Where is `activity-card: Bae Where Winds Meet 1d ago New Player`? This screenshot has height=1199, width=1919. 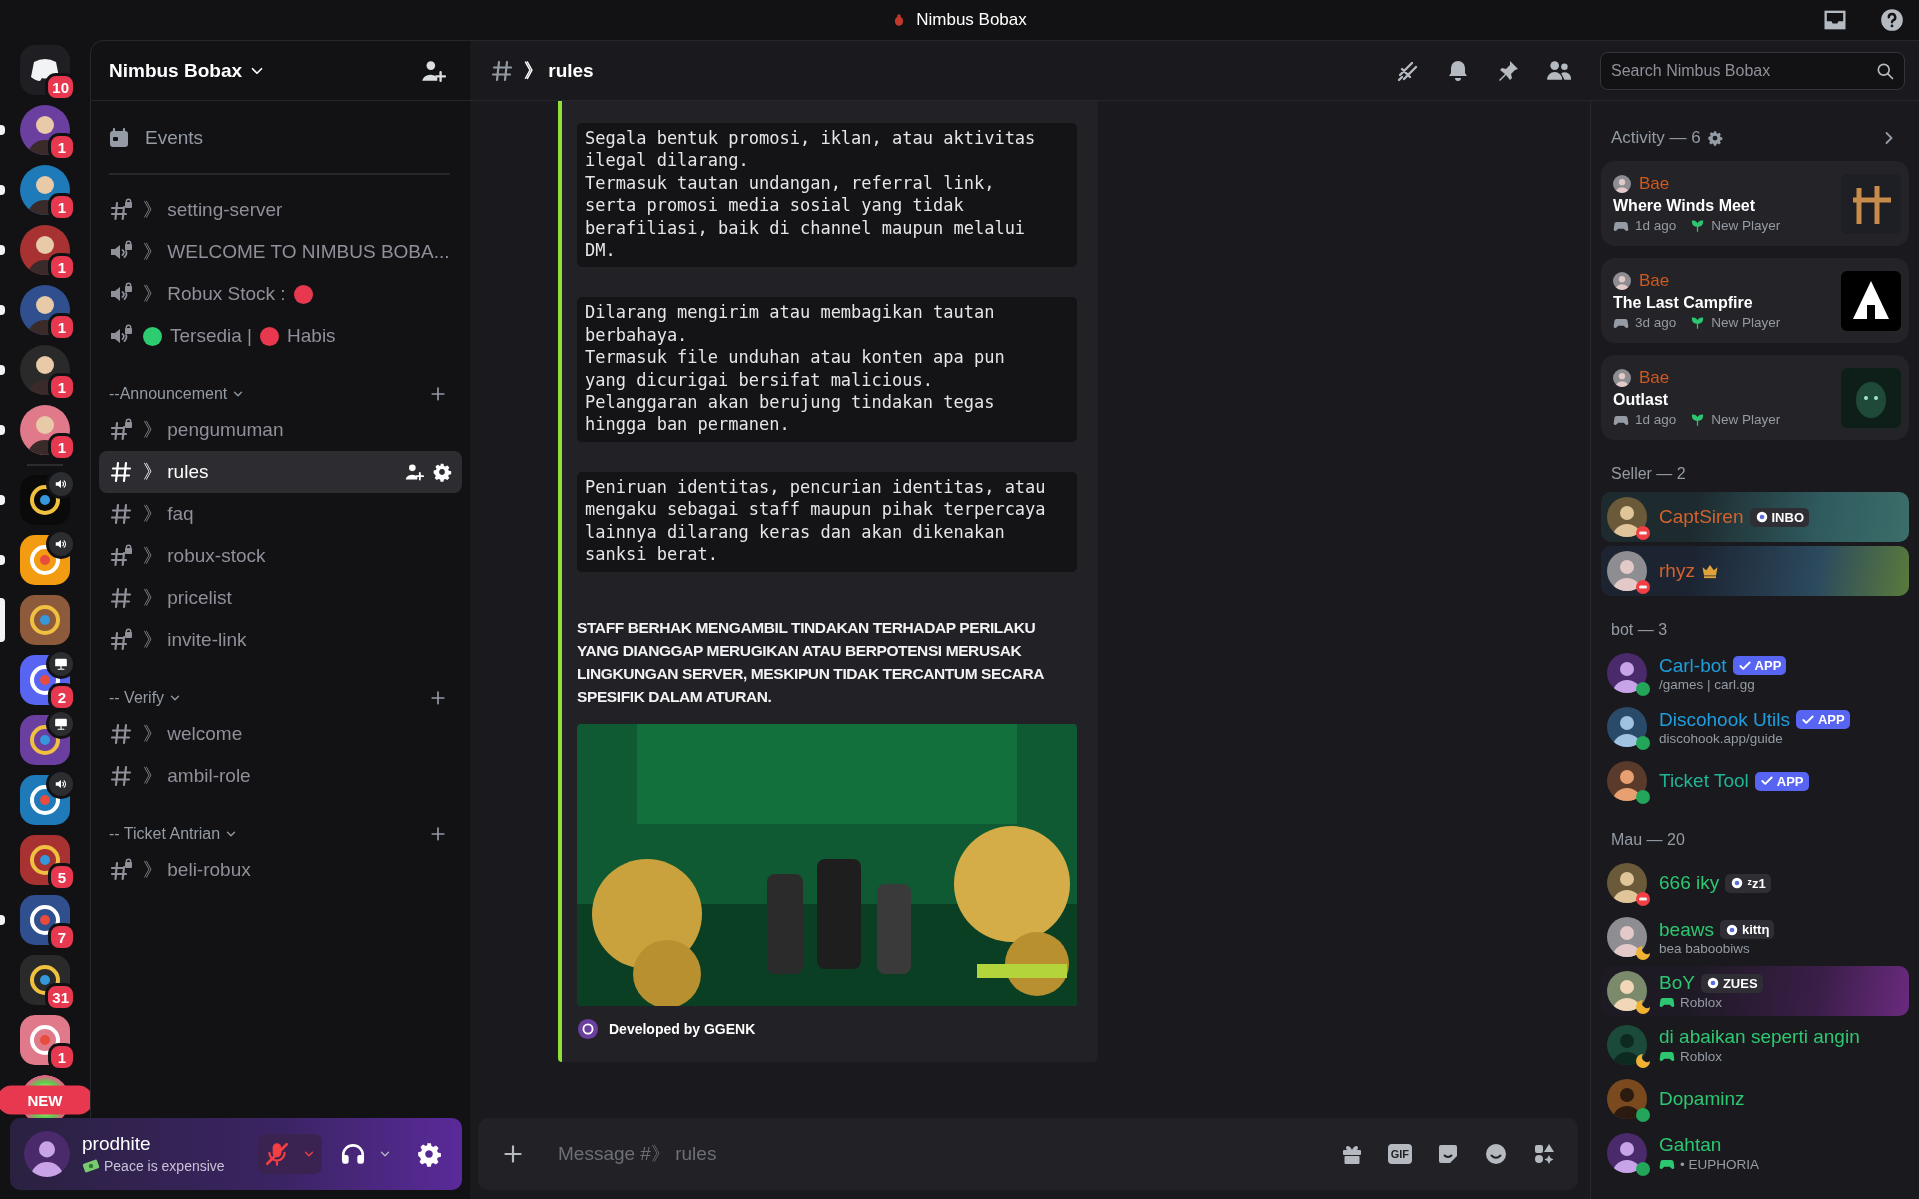 activity-card: Bae Where Winds Meet 1d ago New Player is located at coordinates (1755, 203).